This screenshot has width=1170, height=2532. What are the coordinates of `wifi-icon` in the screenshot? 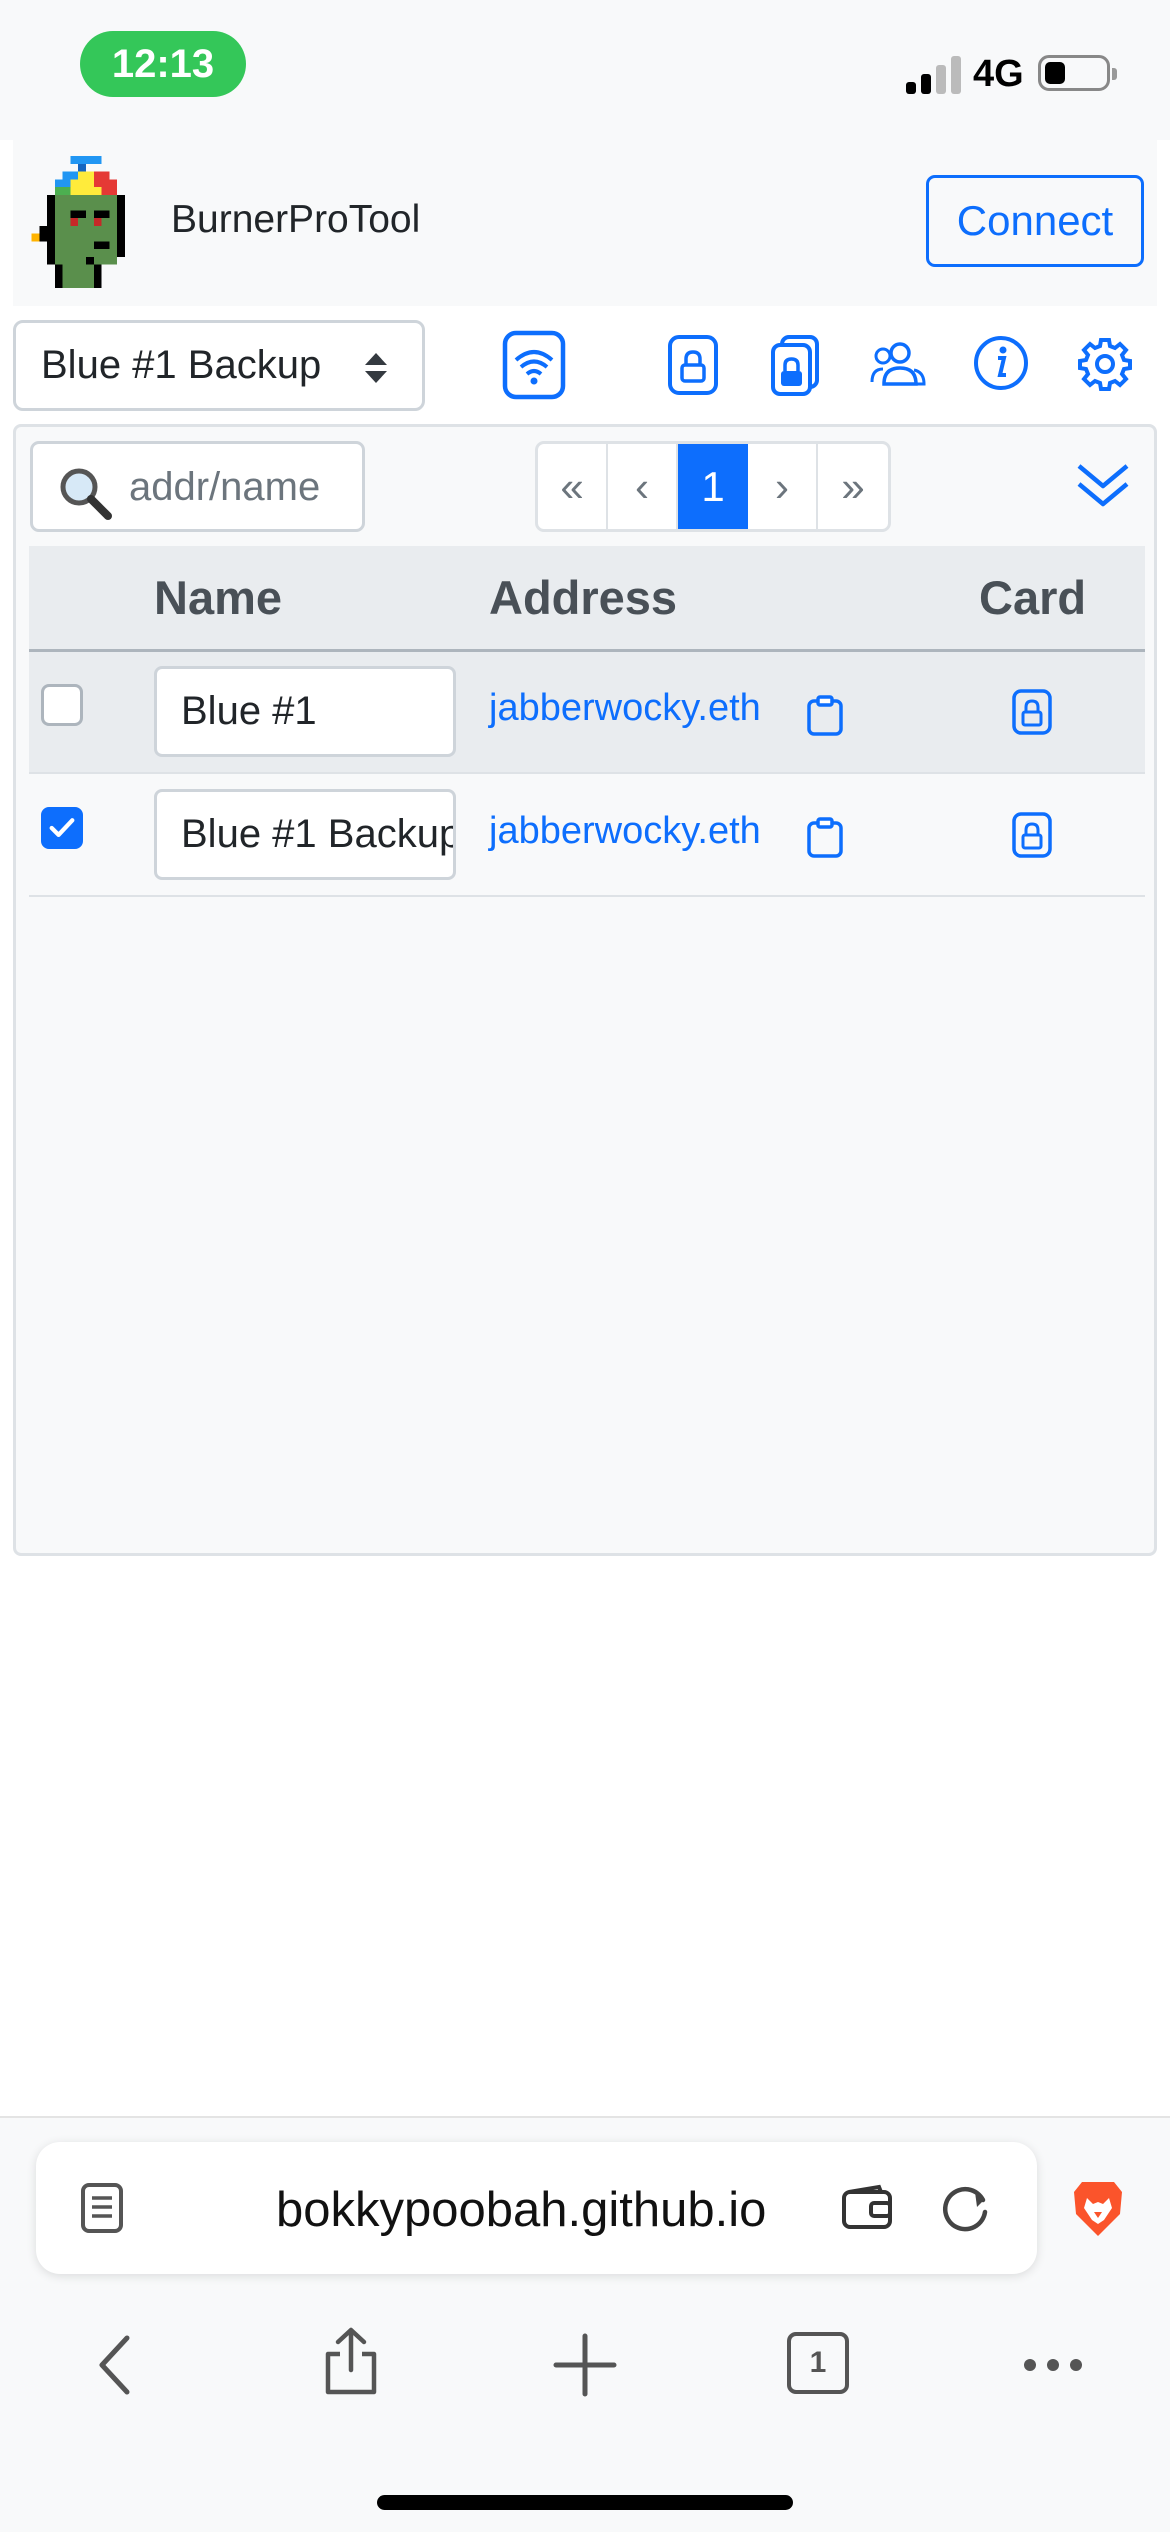 It's located at (534, 365).